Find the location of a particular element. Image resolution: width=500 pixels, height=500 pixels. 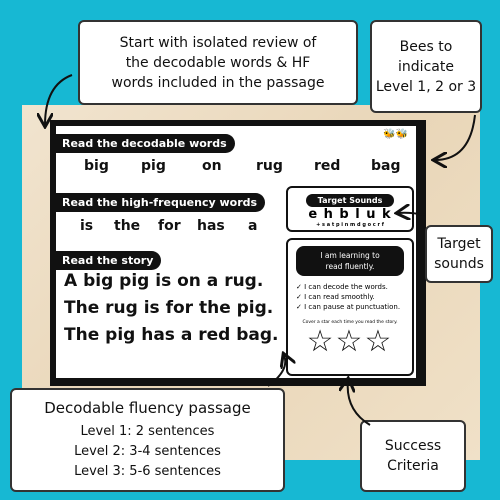

arrow-passage is located at coordinates (276, 371).